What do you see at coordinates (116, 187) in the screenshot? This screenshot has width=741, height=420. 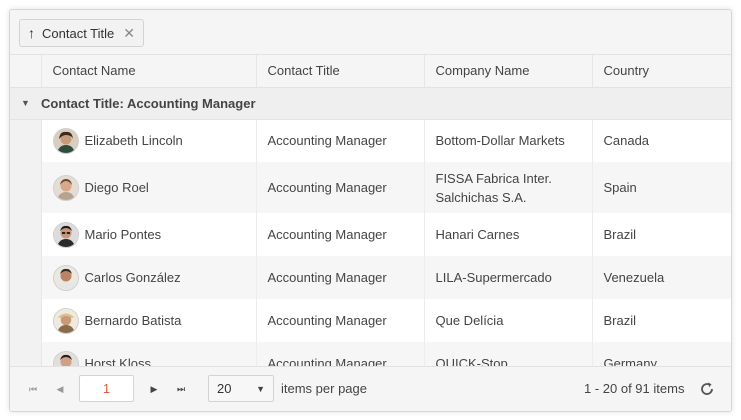 I see `contact-name: Diego Roel` at bounding box center [116, 187].